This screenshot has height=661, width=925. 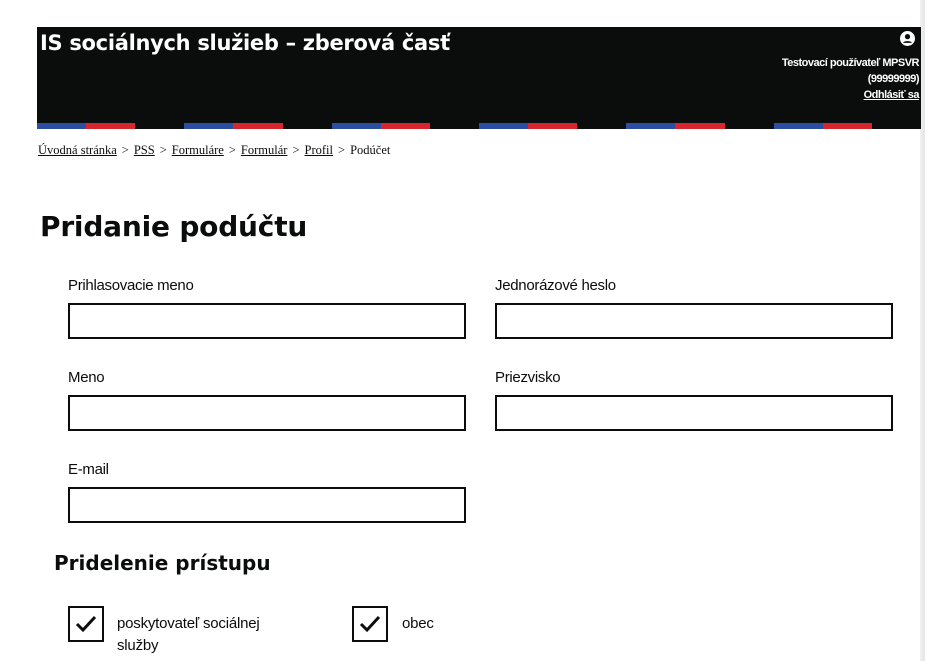 I want to click on access-section-title: Pridelenie prístupu, so click(x=162, y=563).